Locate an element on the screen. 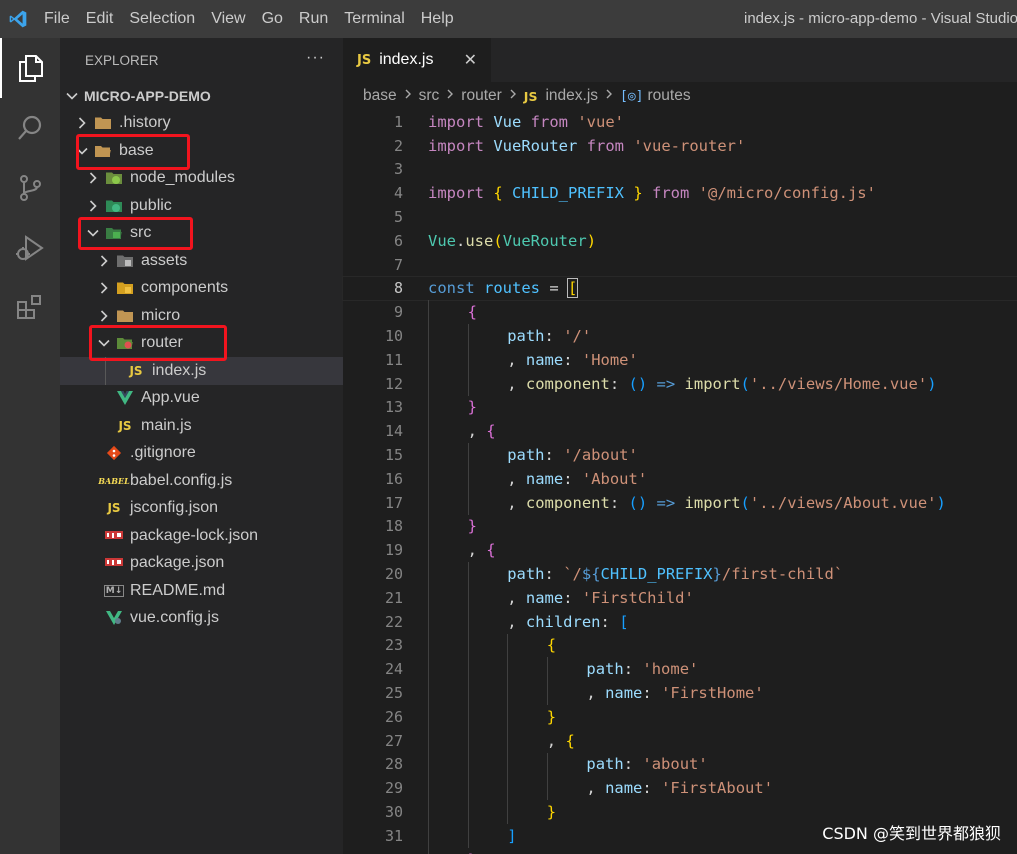 Image resolution: width=1017 pixels, height=854 pixels. code-line: 29, name: 'FirstAbout' is located at coordinates (680, 788).